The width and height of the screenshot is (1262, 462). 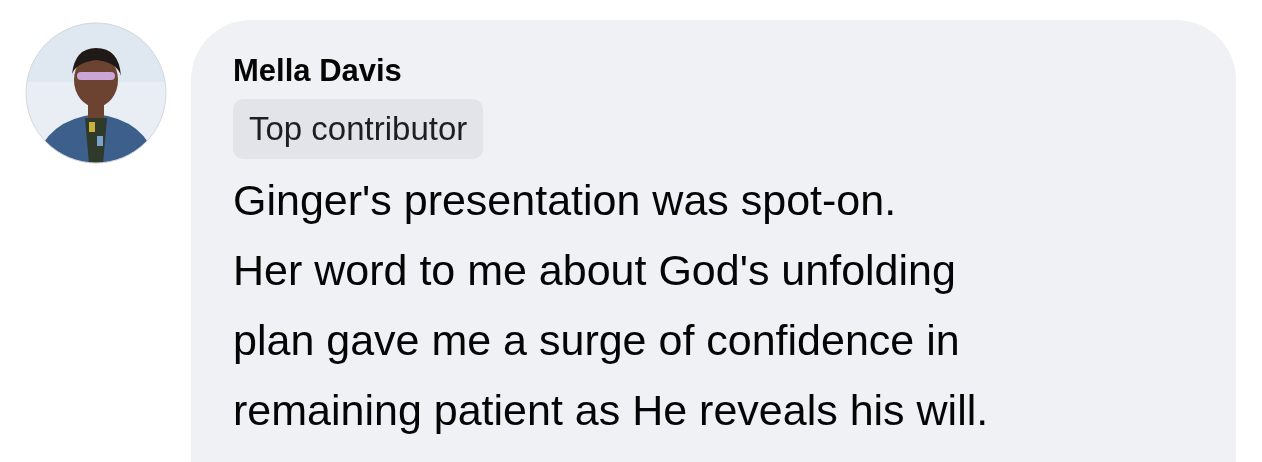 What do you see at coordinates (358, 129) in the screenshot?
I see `contributor-badge: Top contributor` at bounding box center [358, 129].